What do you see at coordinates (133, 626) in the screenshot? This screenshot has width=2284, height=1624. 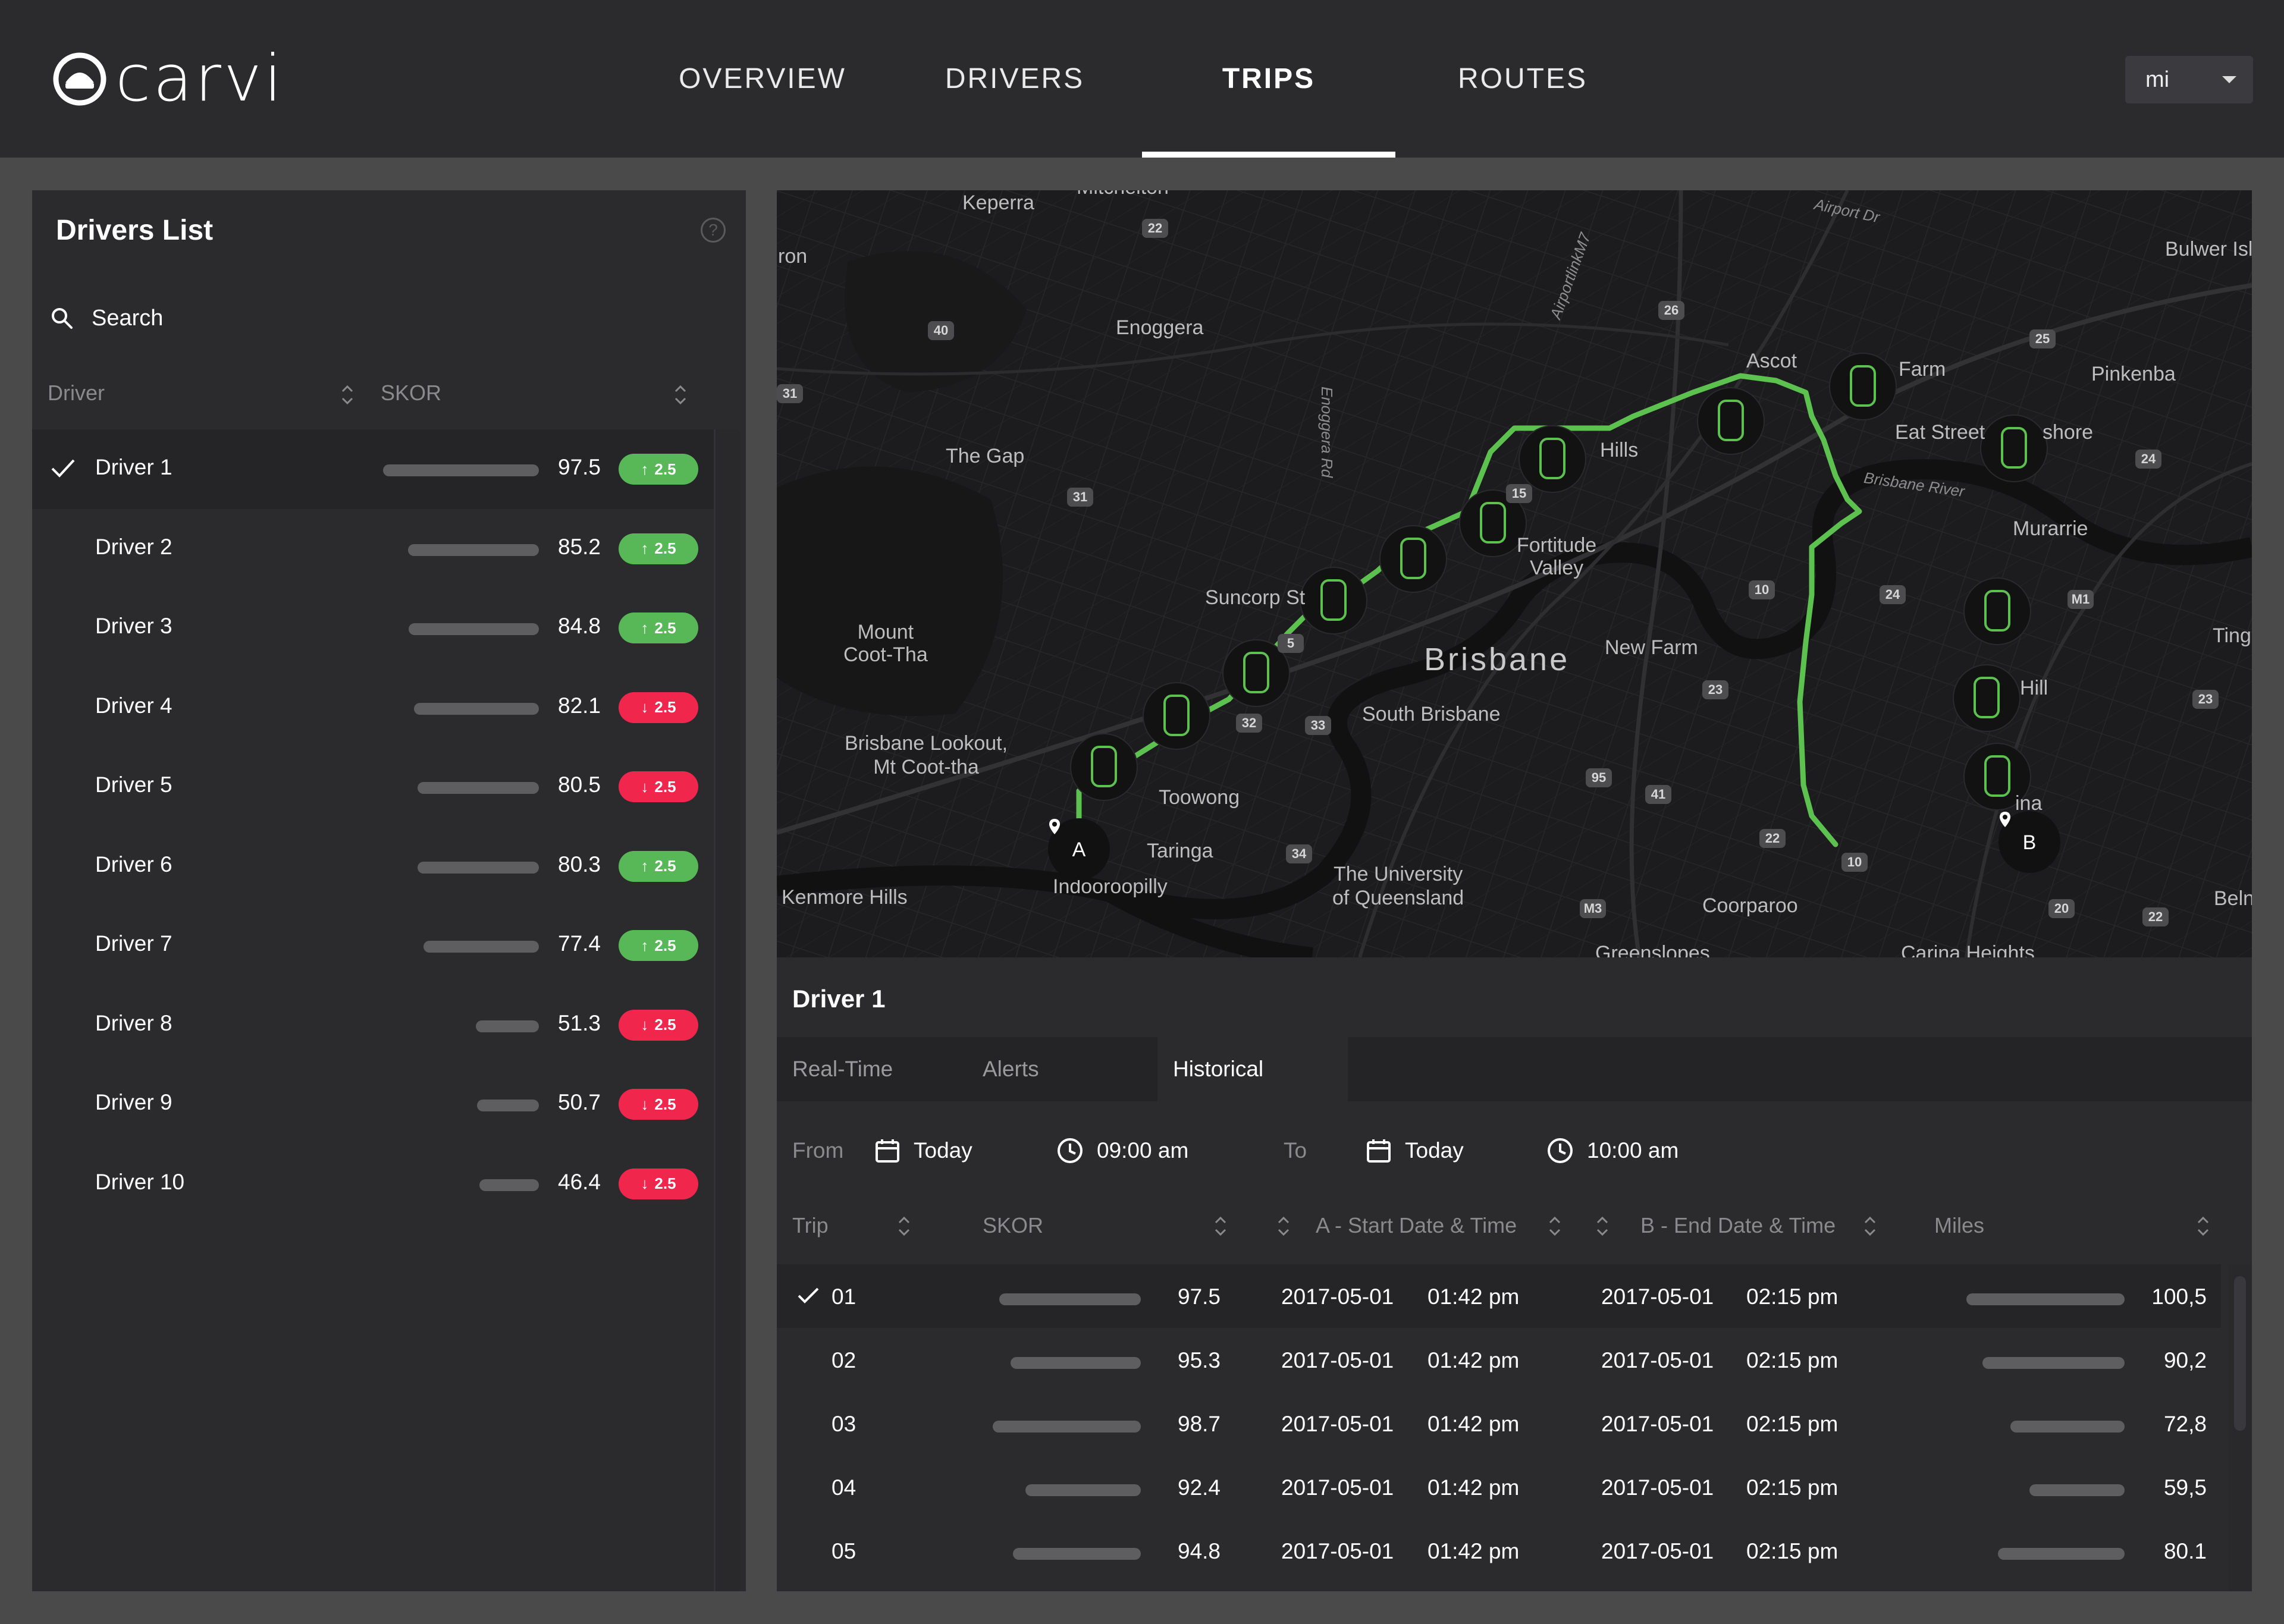 I see `driver-name: Driver 3` at bounding box center [133, 626].